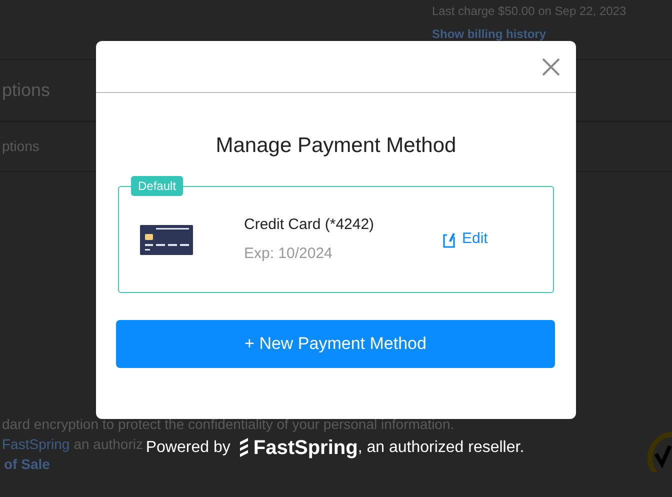  What do you see at coordinates (188, 448) in the screenshot?
I see `powered-by-text: Powered by` at bounding box center [188, 448].